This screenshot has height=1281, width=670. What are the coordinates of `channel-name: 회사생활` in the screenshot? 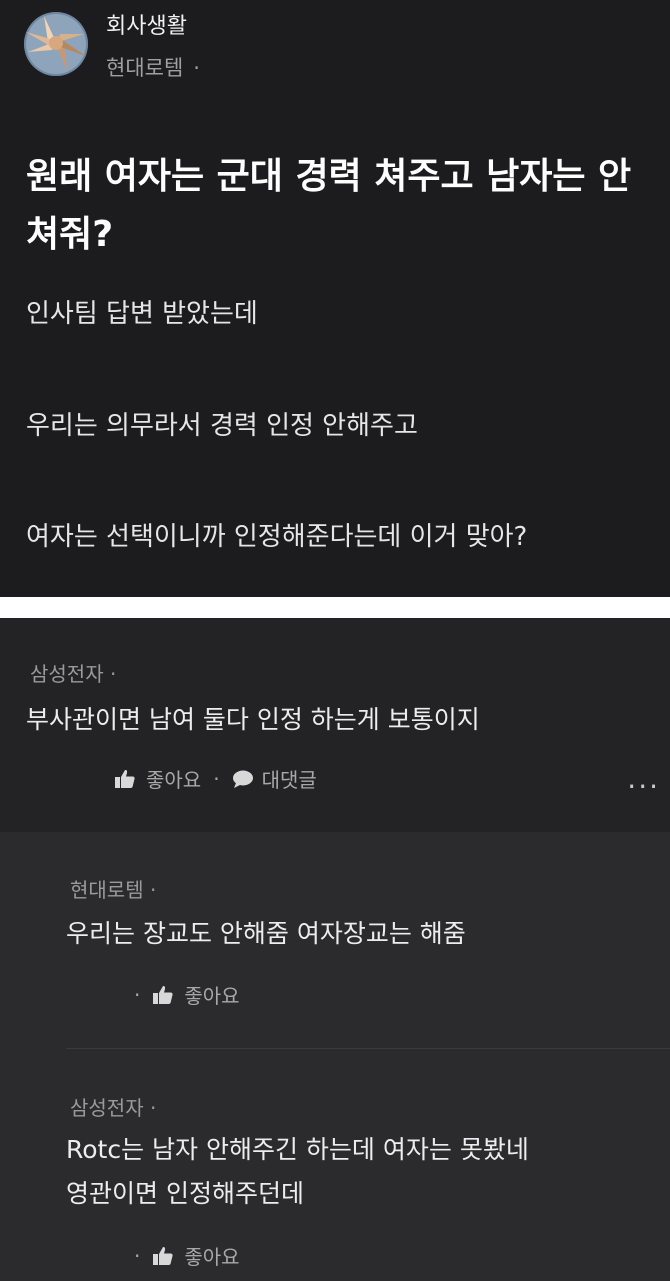 It's located at (146, 24).